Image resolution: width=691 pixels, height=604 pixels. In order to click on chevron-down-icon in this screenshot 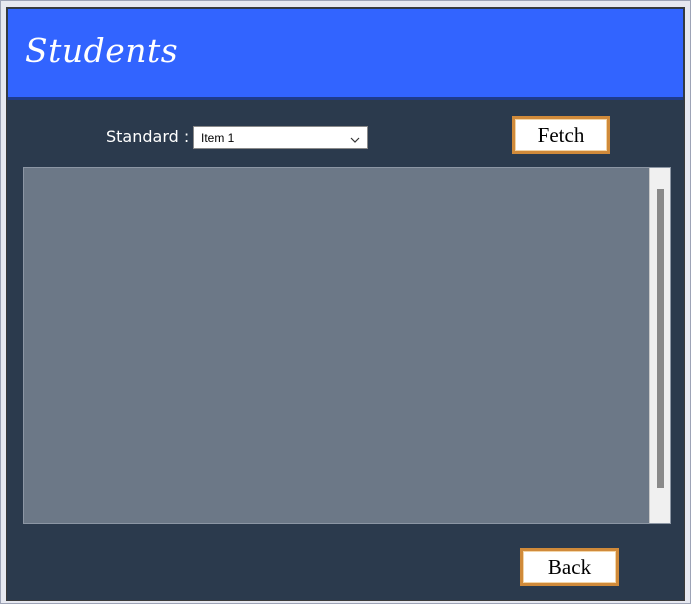, I will do `click(355, 137)`.